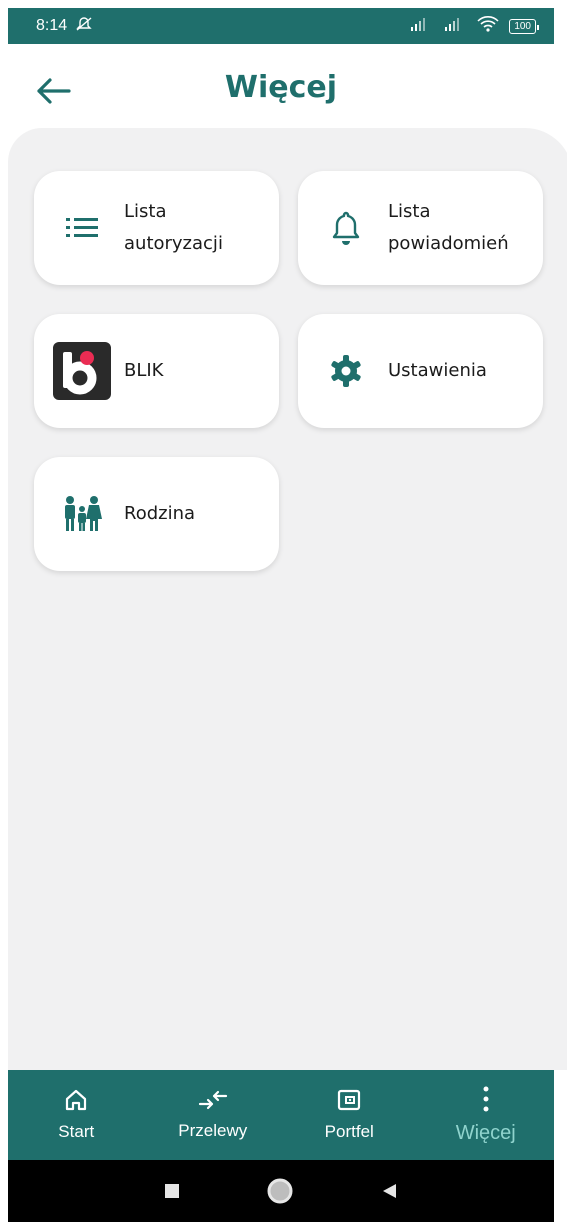 Image resolution: width=567 pixels, height=1222 pixels. I want to click on bell-icon, so click(346, 228).